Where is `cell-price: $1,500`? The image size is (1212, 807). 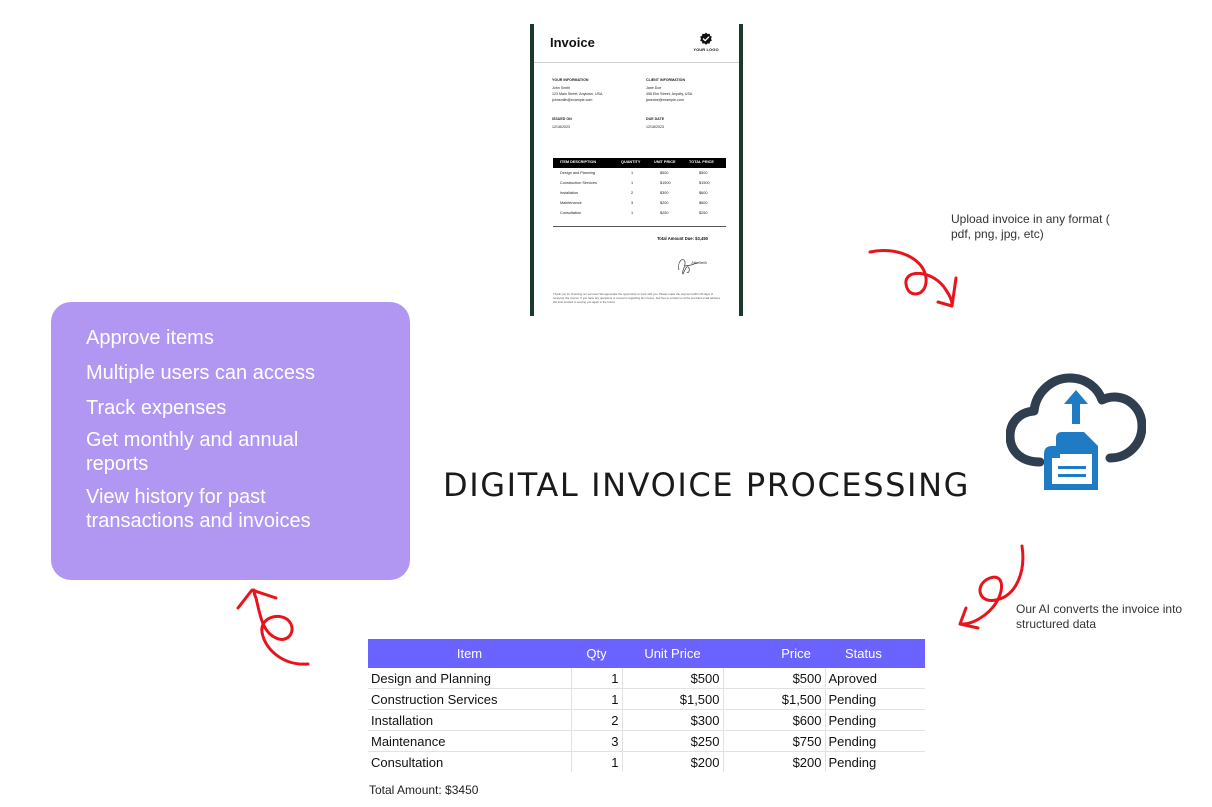 cell-price: $1,500 is located at coordinates (774, 699).